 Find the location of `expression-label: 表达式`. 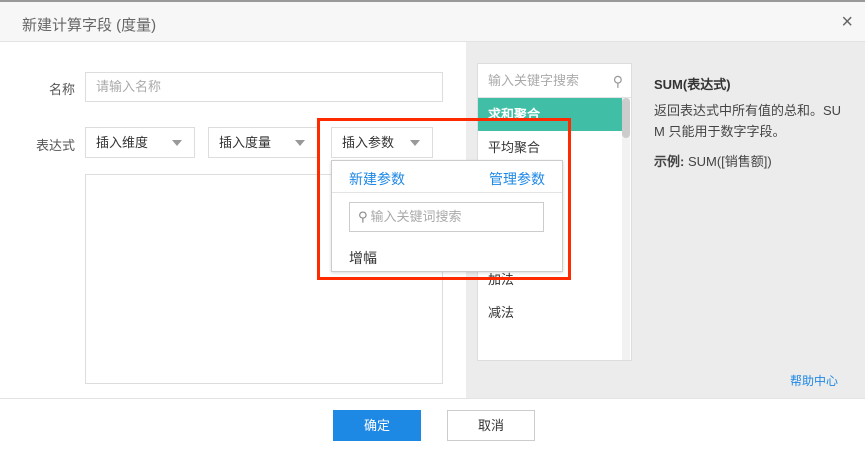

expression-label: 表达式 is located at coordinates (55, 145).